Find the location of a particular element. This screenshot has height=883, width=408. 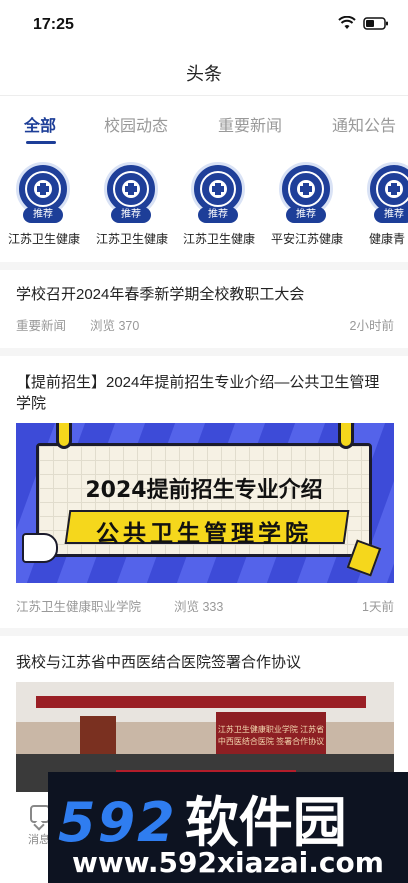

battery-icon is located at coordinates (375, 23).